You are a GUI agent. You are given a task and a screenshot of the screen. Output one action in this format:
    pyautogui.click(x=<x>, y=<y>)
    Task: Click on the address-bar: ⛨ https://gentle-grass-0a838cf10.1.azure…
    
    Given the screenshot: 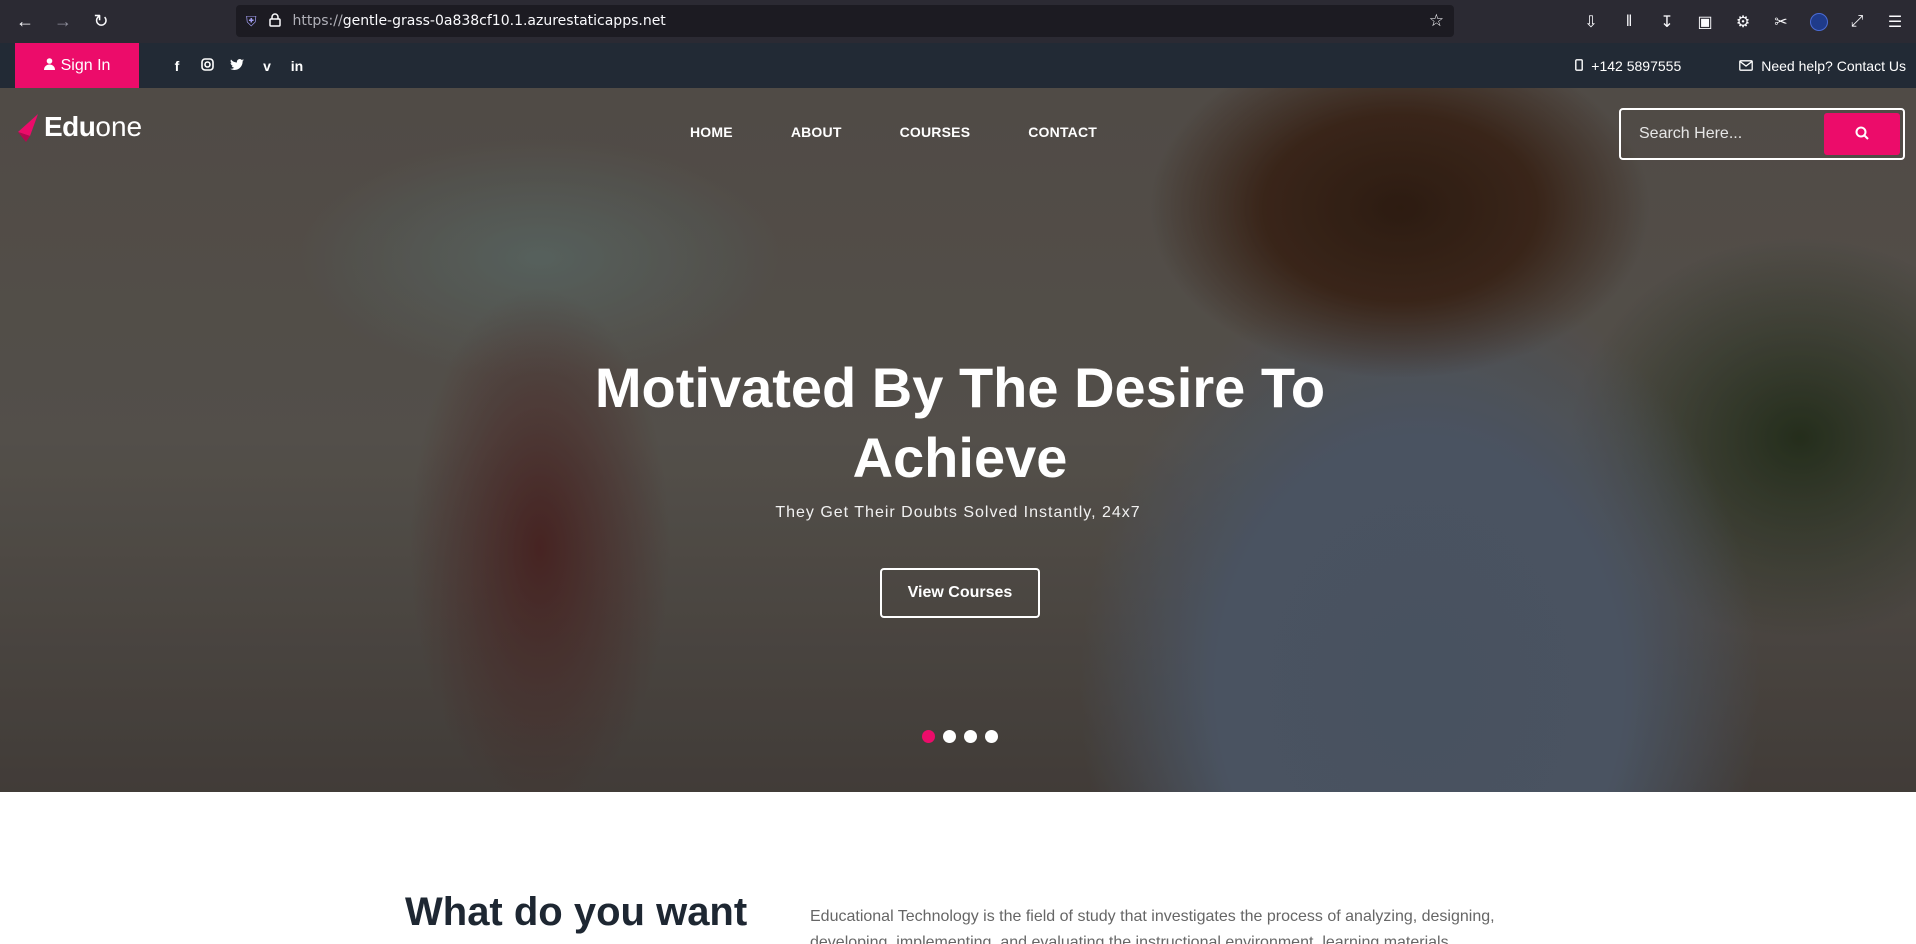 What is the action you would take?
    pyautogui.click(x=845, y=21)
    